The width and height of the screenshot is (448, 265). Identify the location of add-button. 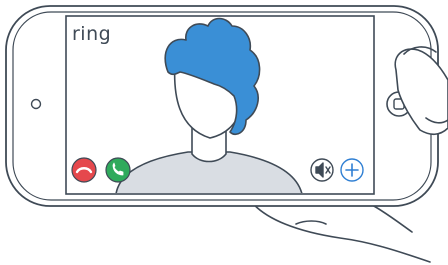
(352, 170).